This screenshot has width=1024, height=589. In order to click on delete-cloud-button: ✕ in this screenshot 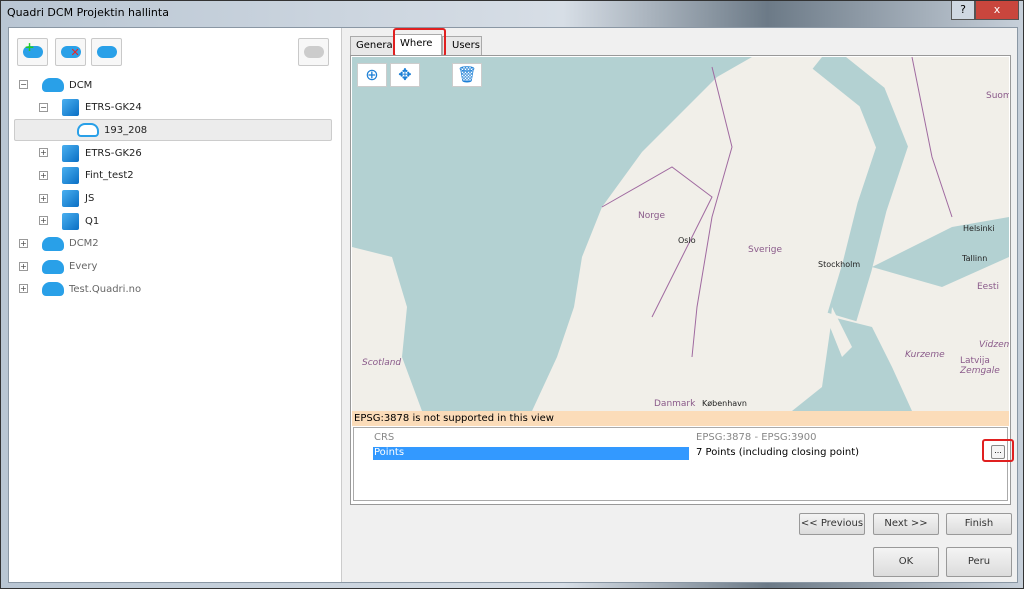, I will do `click(70, 52)`.